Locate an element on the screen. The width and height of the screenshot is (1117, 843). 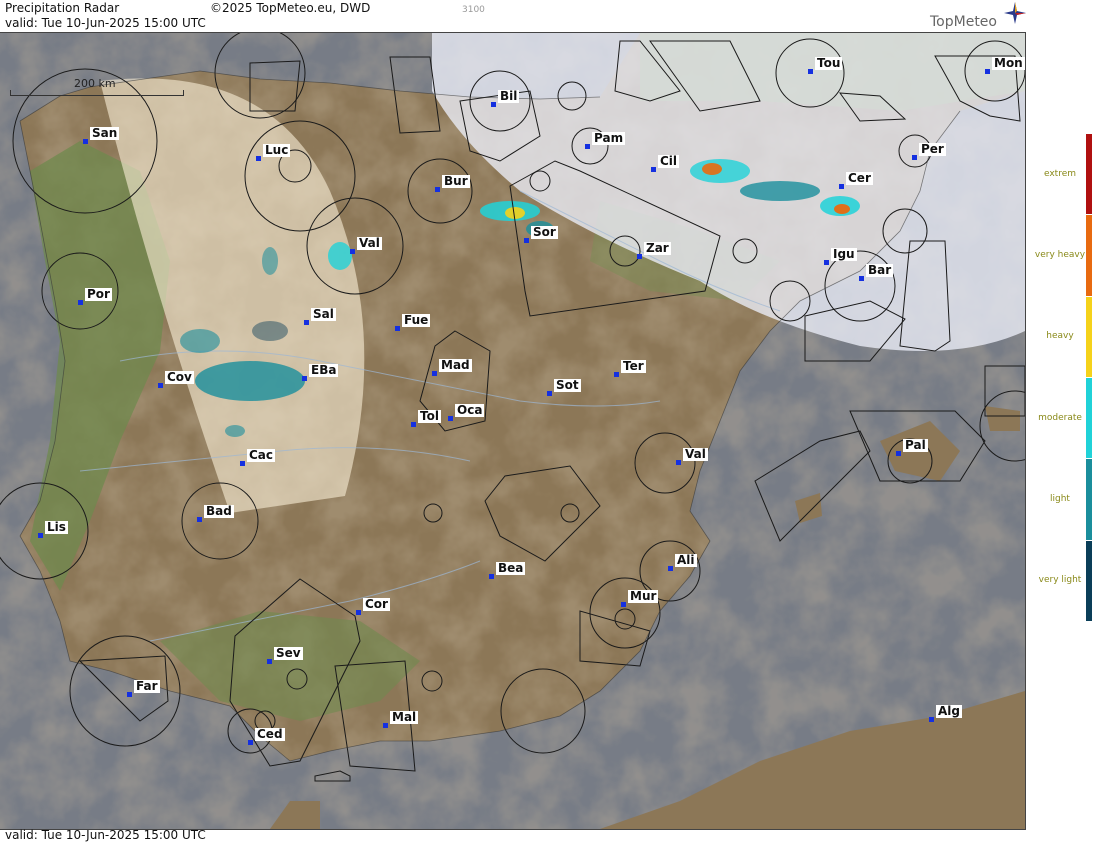
city-label: Per is located at coordinates (932, 149).